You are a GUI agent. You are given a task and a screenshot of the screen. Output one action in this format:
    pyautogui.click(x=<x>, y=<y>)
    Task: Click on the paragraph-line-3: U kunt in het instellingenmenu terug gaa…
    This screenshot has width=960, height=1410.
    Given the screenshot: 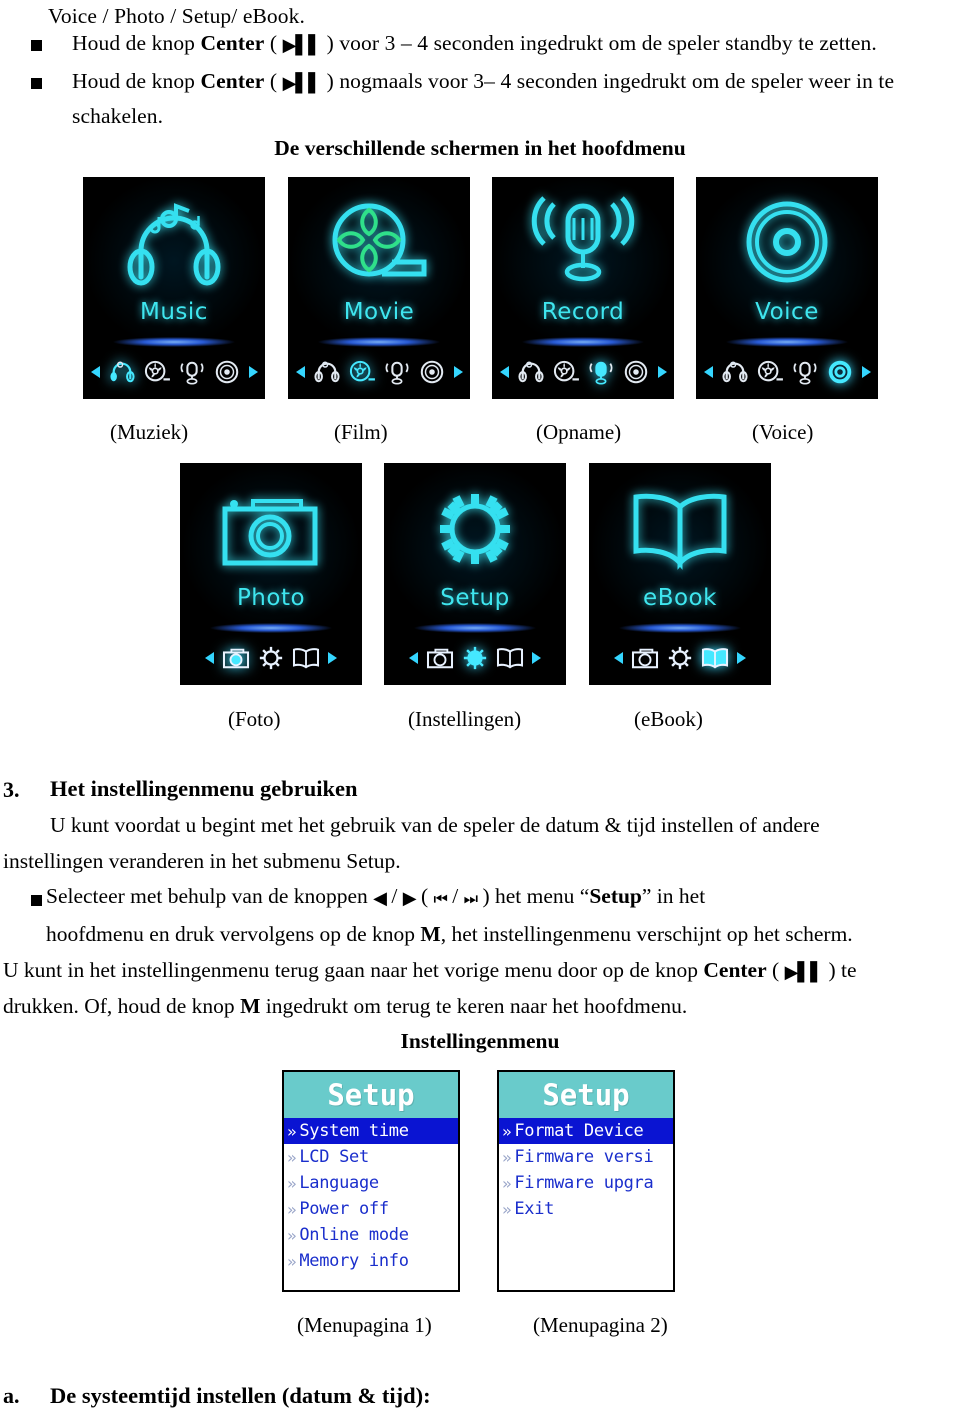 What is the action you would take?
    pyautogui.click(x=430, y=970)
    